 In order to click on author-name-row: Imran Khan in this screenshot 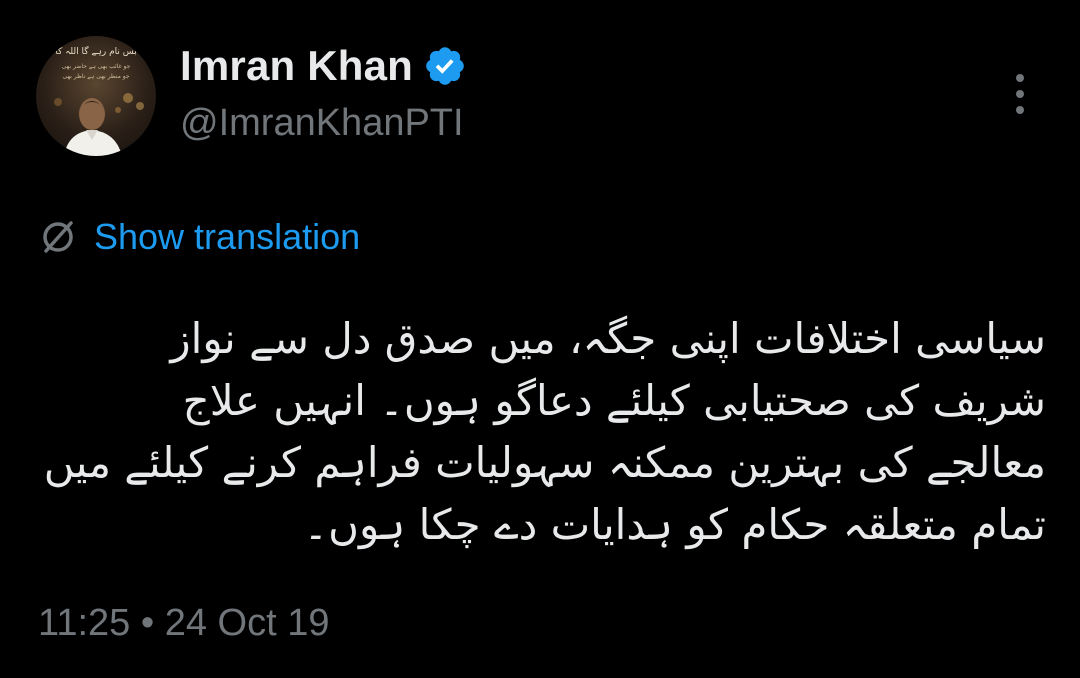, I will do `click(323, 66)`.